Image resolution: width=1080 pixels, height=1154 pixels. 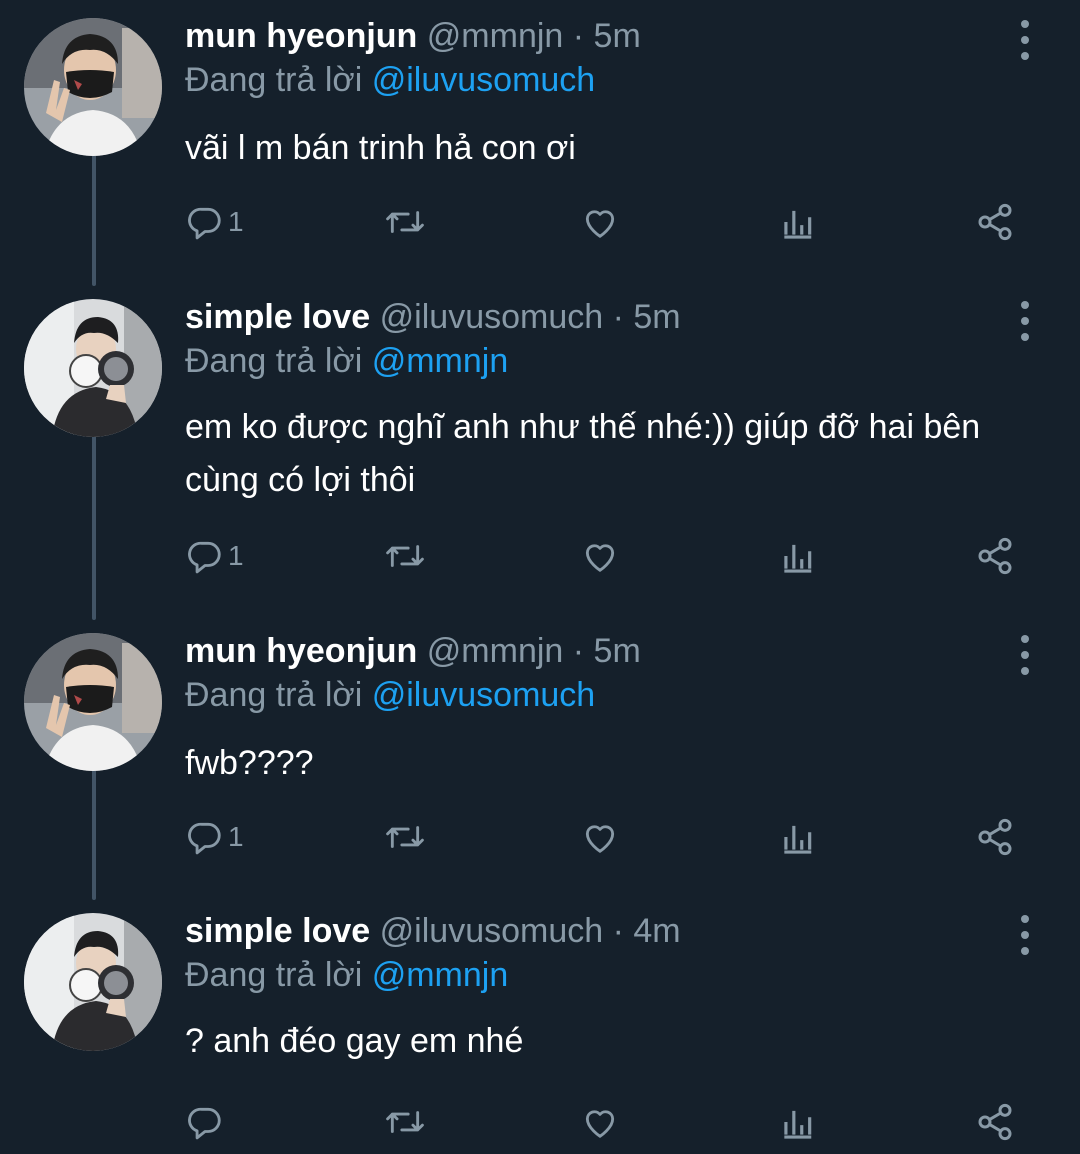 What do you see at coordinates (94, 525) in the screenshot?
I see `thread-connector` at bounding box center [94, 525].